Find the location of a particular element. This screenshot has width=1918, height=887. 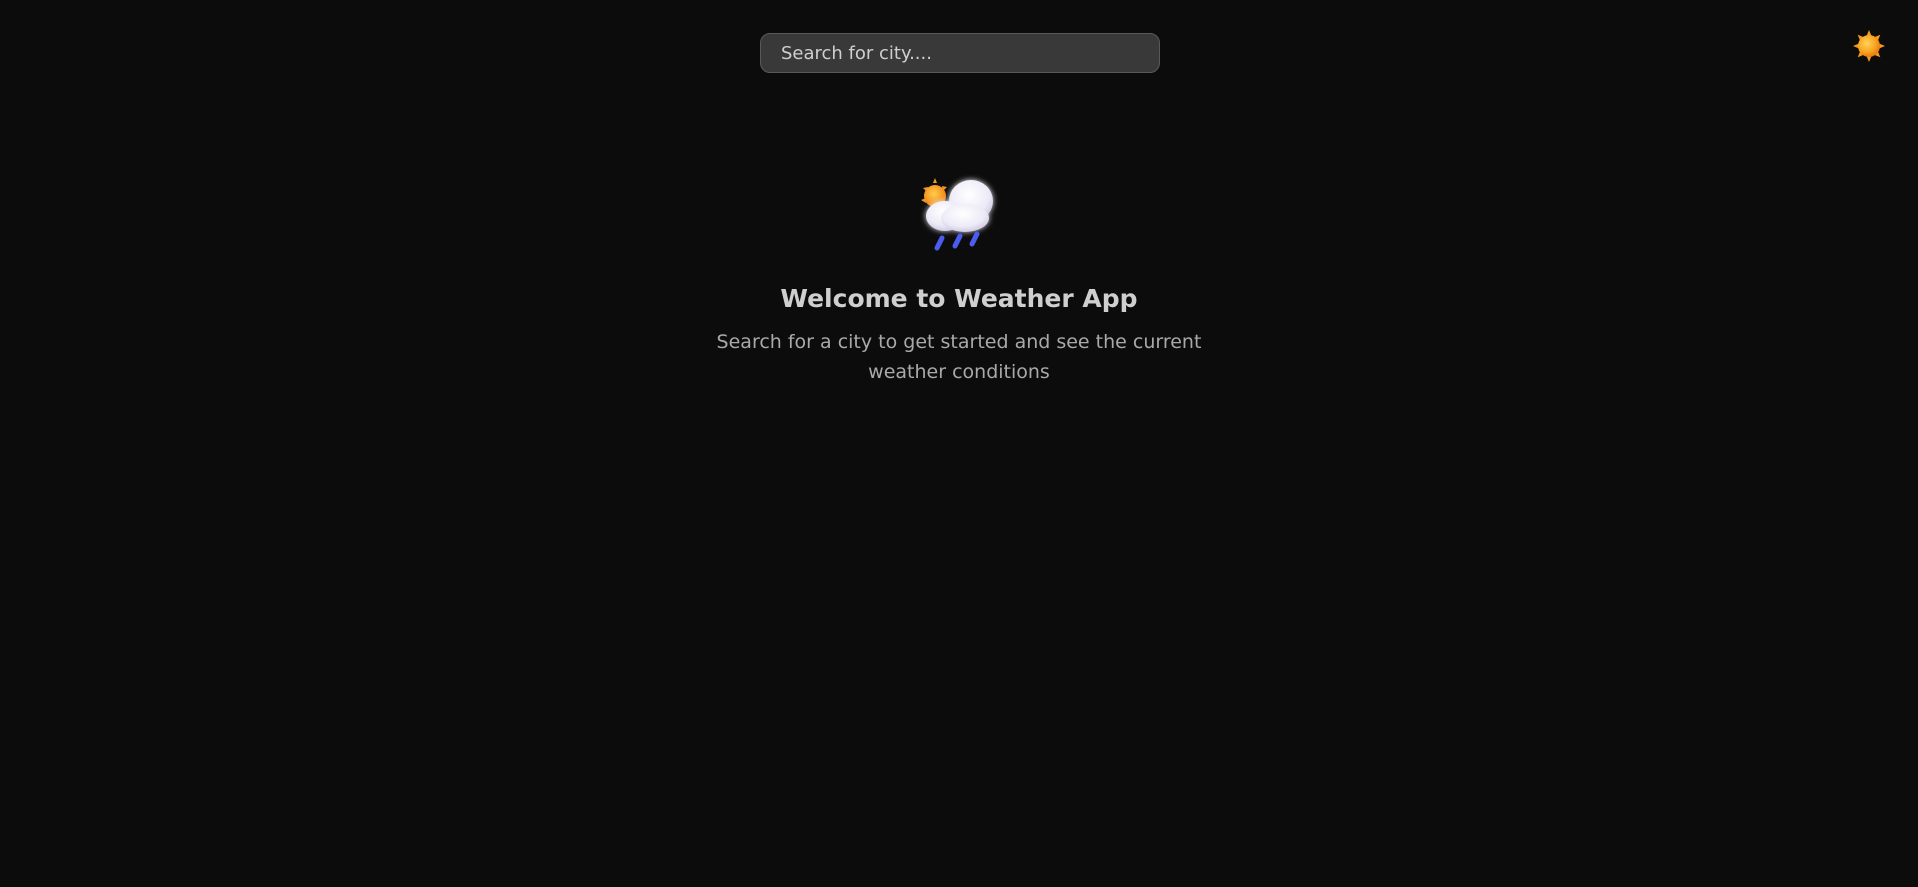

sun-icon is located at coordinates (1869, 46).